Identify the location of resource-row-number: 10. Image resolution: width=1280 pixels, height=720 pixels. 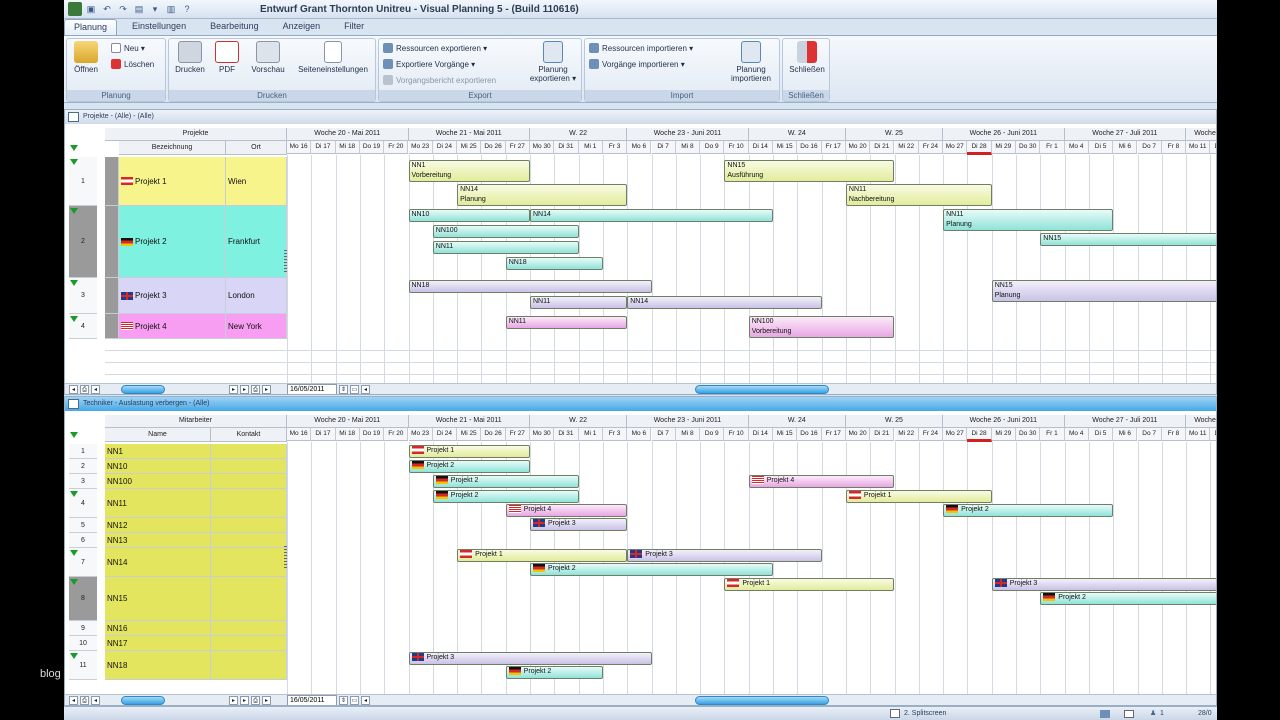
(83, 643).